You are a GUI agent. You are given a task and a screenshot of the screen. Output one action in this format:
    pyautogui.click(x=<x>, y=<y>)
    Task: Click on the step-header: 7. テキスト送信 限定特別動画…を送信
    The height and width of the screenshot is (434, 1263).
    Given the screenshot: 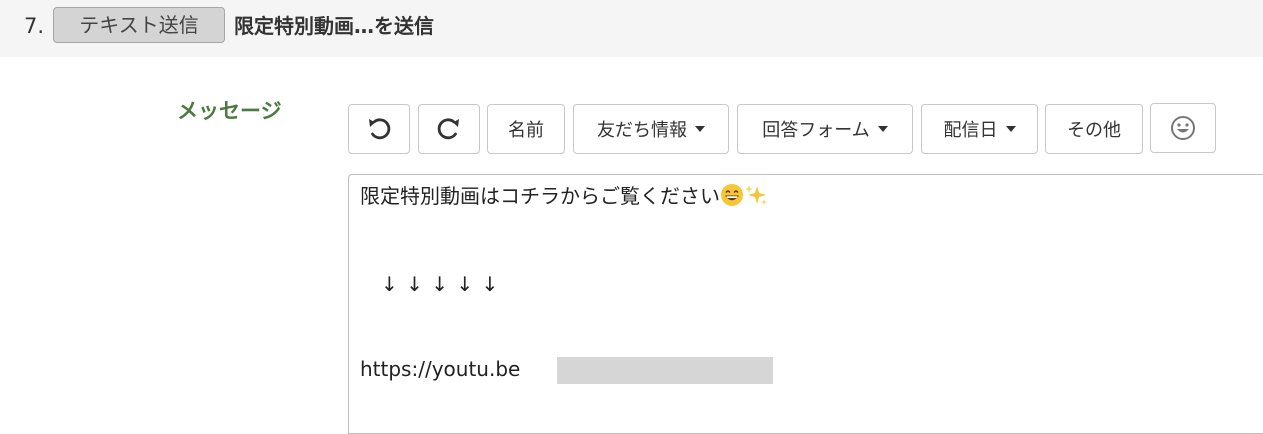 What is the action you would take?
    pyautogui.click(x=631, y=28)
    